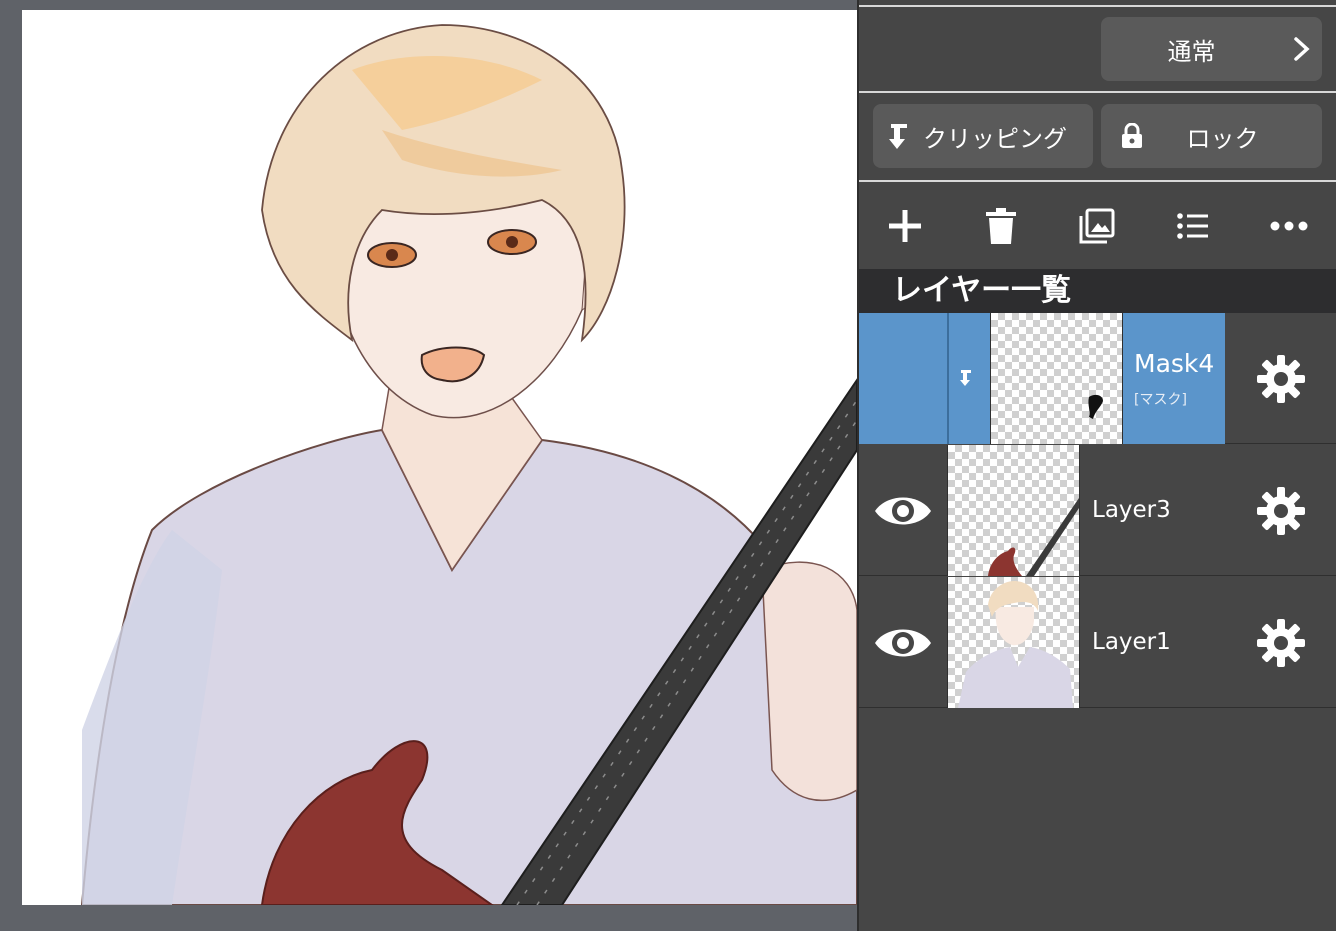 This screenshot has width=1336, height=931. I want to click on clipping-arrow-icon, so click(902, 136).